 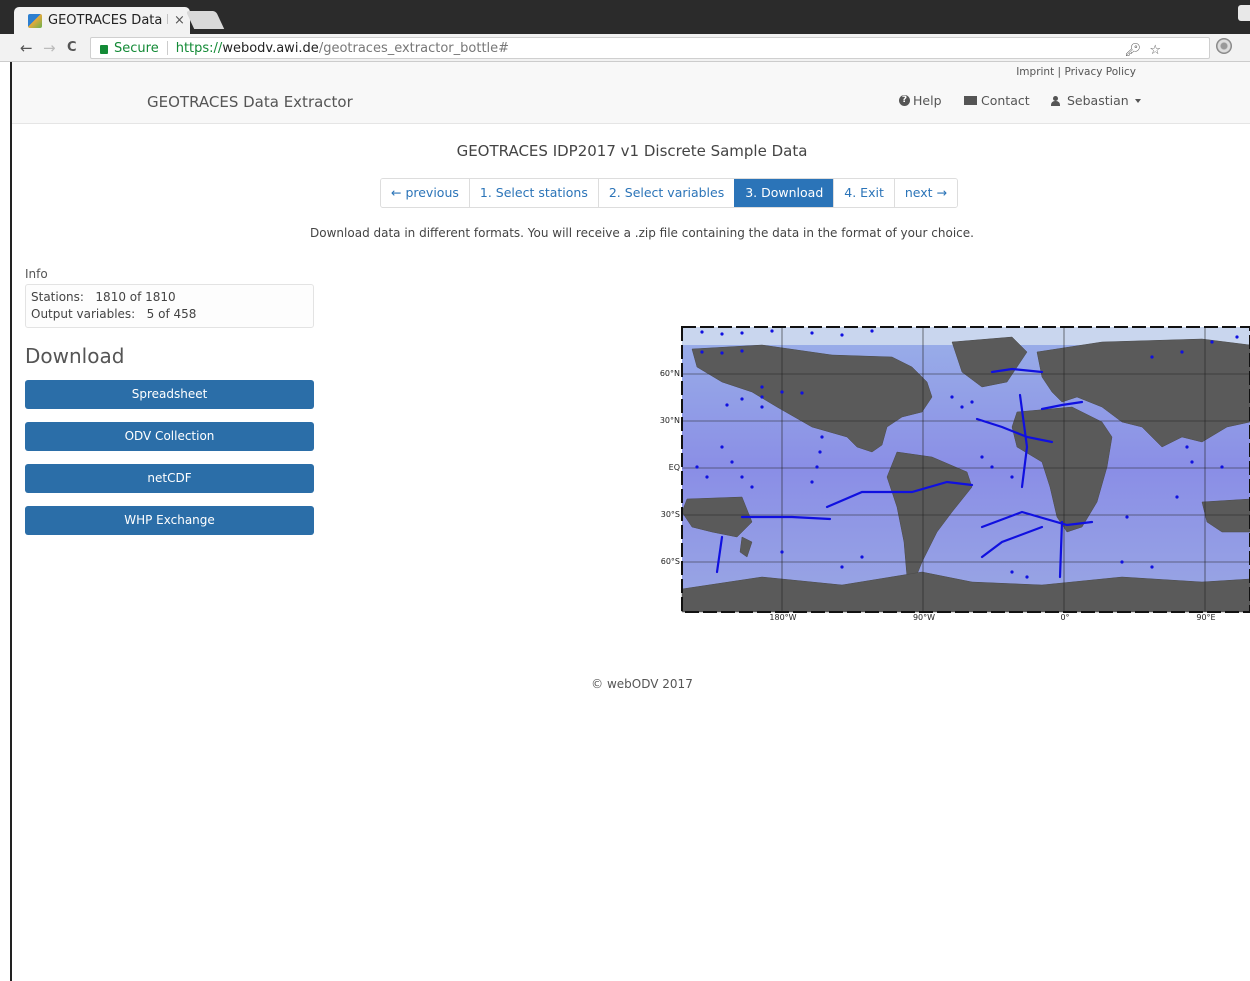 What do you see at coordinates (920, 100) in the screenshot?
I see `help-link: ? Help` at bounding box center [920, 100].